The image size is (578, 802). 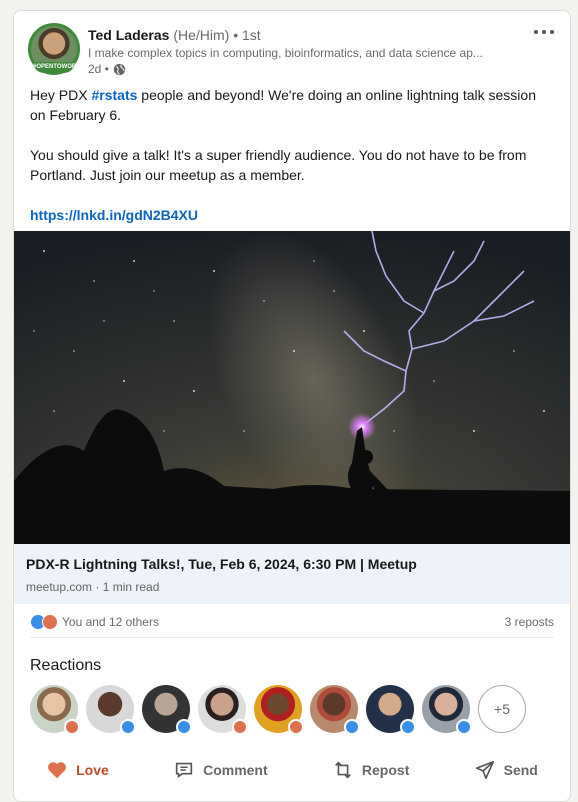 I want to click on post-time: 2d •, so click(x=98, y=69).